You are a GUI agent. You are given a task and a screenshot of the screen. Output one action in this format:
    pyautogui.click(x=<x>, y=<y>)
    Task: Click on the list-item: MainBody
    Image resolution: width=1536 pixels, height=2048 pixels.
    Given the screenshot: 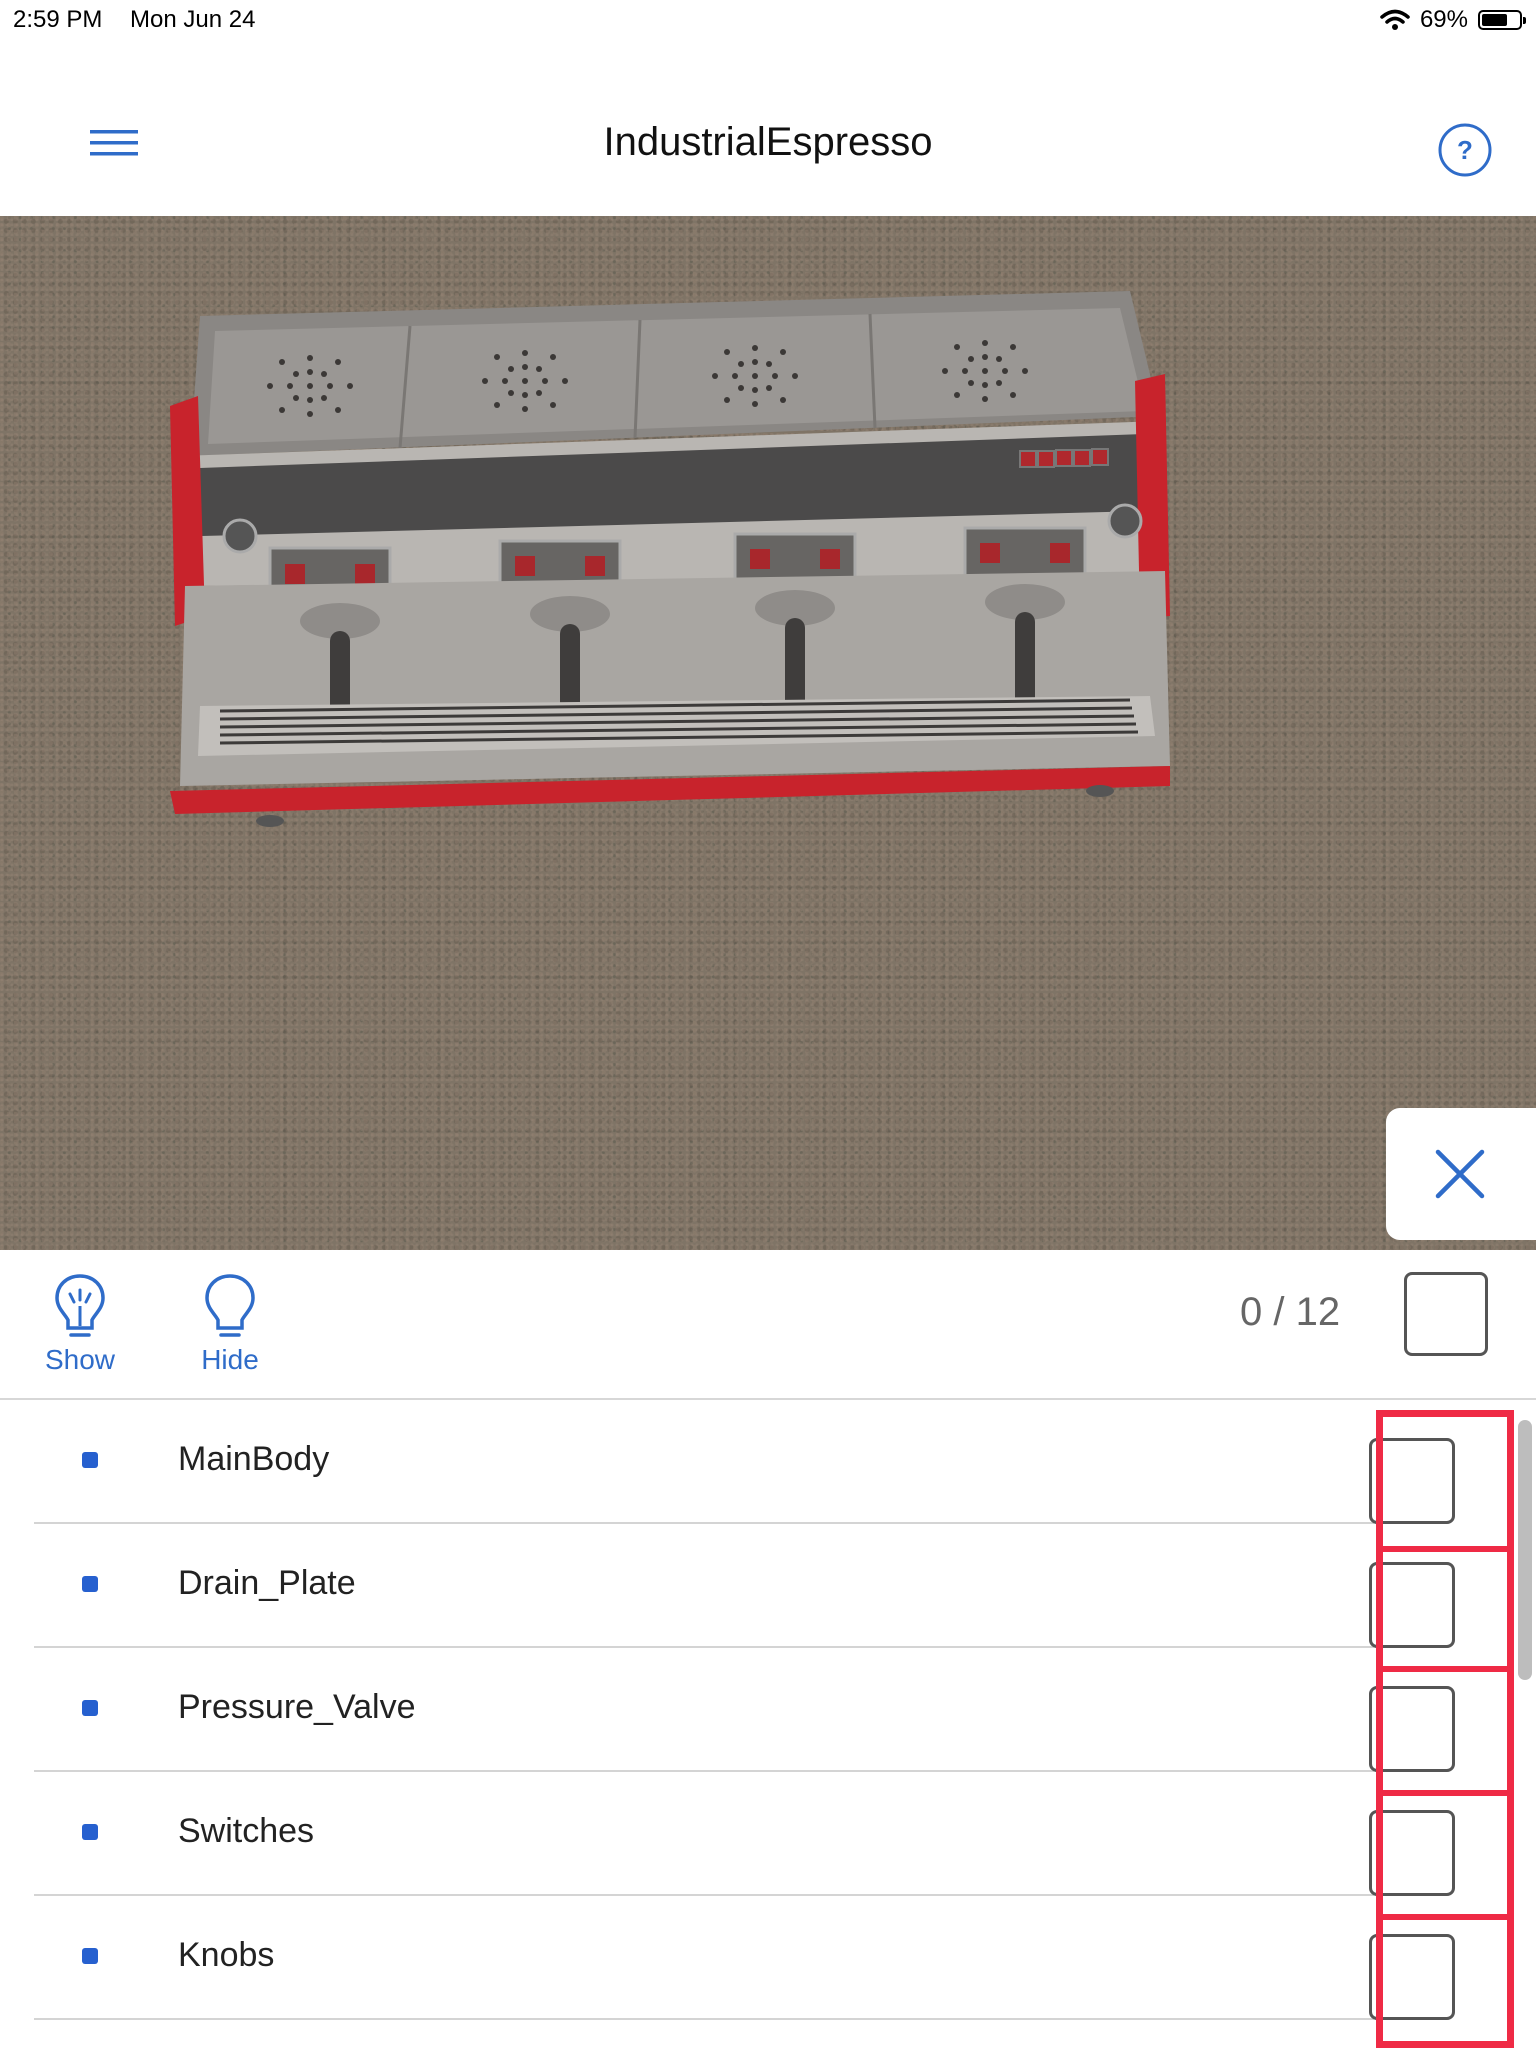 What is the action you would take?
    pyautogui.click(x=704, y=1462)
    